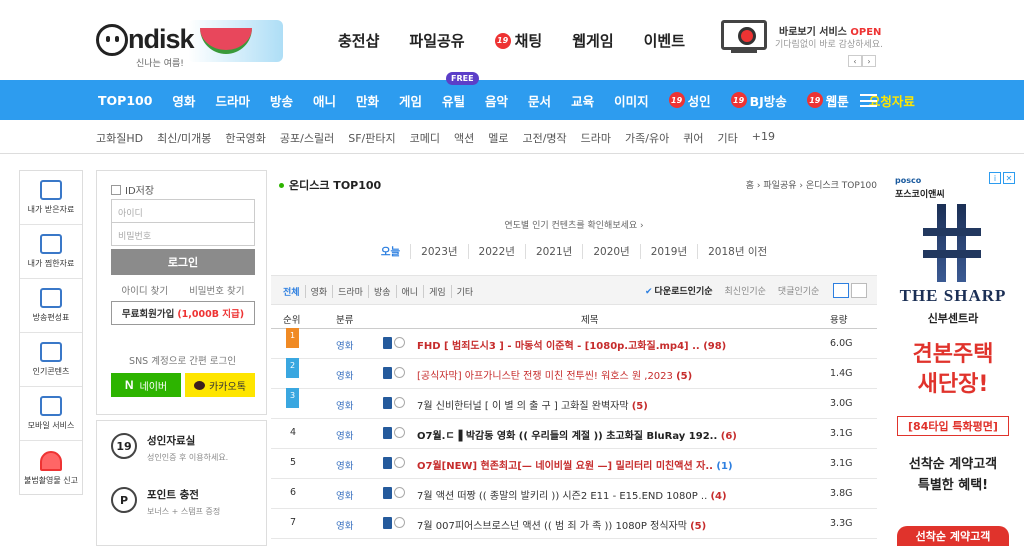 The height and width of the screenshot is (546, 1024). What do you see at coordinates (532, 404) in the screenshot?
I see `row-title: 7월 신비한터널 [ 이 별 의 출 구 ] 고화질 완벽자막 (5)` at bounding box center [532, 404].